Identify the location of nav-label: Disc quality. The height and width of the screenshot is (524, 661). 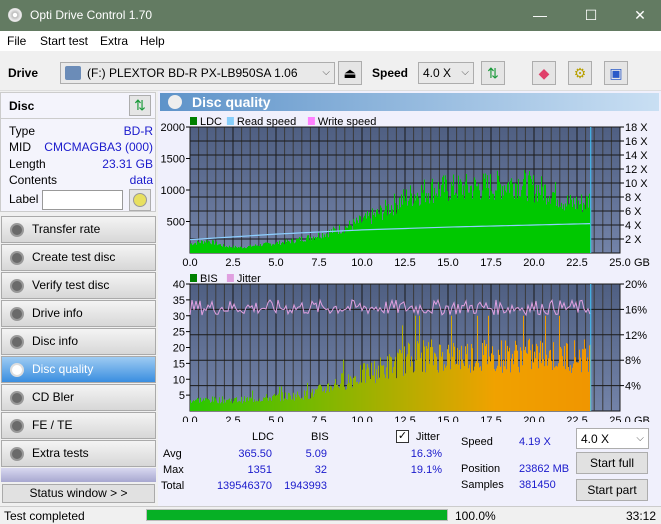
(63, 369).